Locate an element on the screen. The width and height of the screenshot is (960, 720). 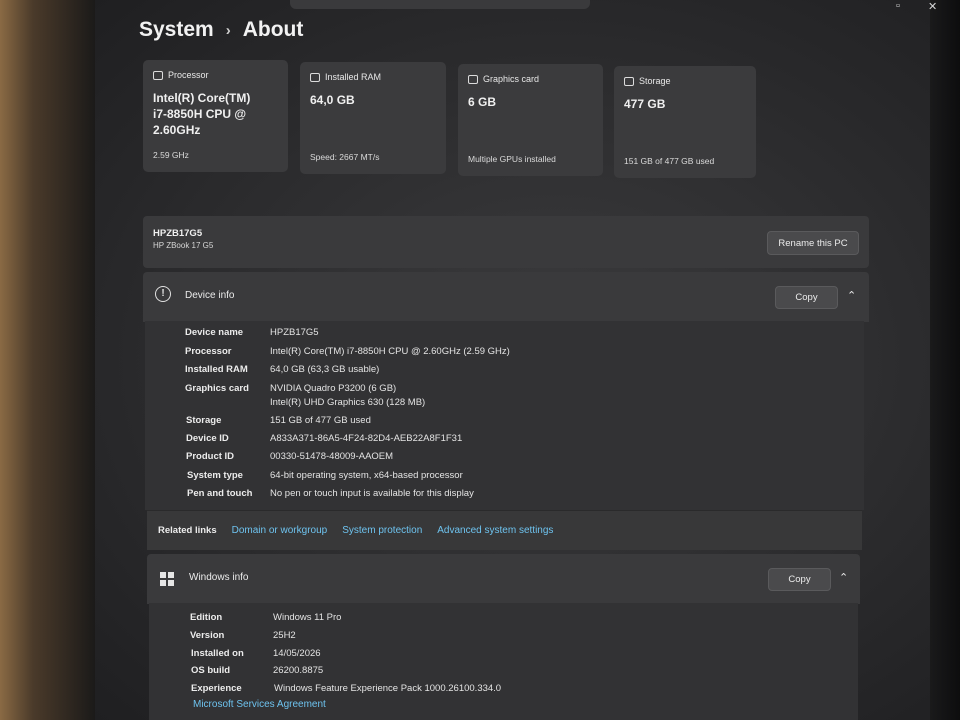
domain-or-workgroup-link: Domain or workgroup is located at coordinates (280, 530).